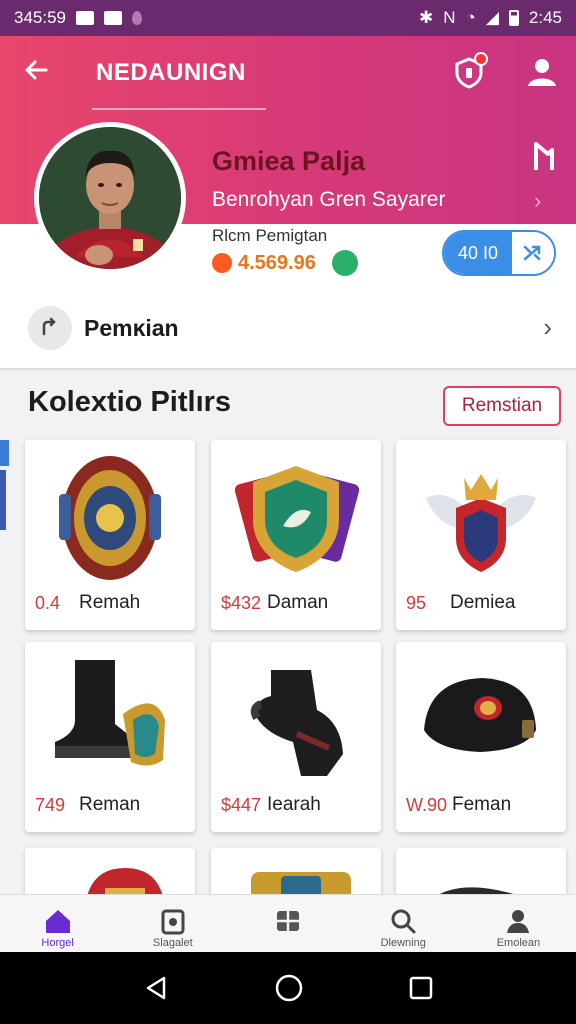 The image size is (576, 1024). I want to click on coin-balance: 4.569.96, so click(277, 263).